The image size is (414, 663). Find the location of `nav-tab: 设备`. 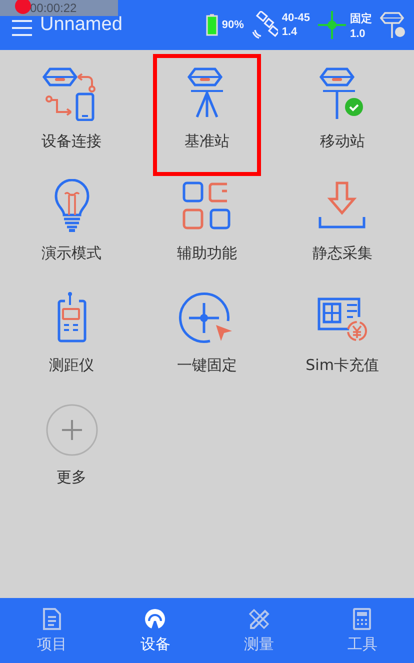

nav-tab: 设备 is located at coordinates (155, 630).